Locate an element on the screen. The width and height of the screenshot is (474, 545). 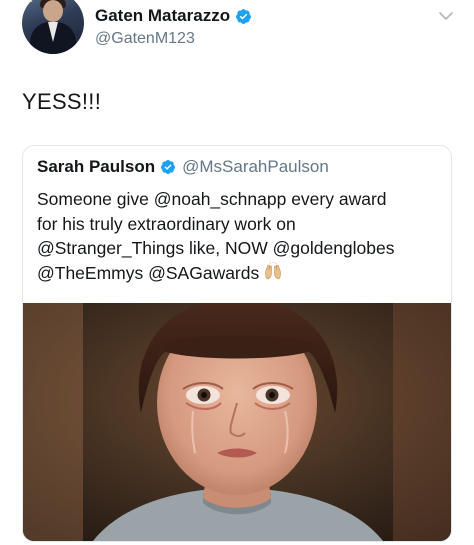
quoted-handle: @MsSarahPaulson is located at coordinates (255, 166).